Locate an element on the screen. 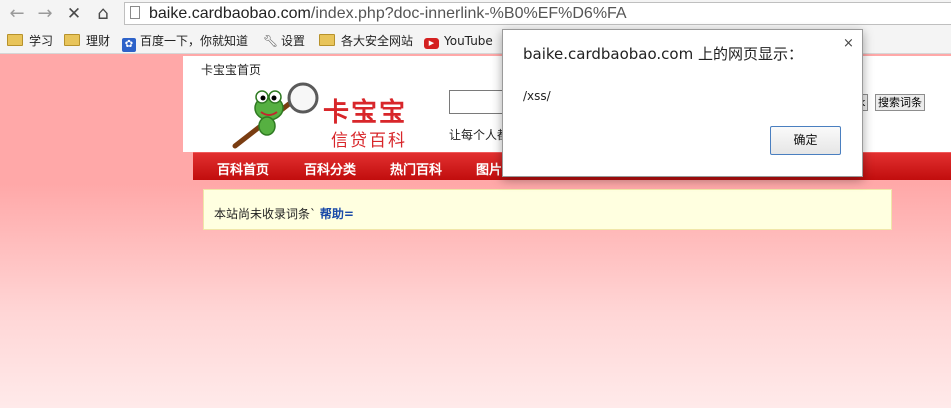 The width and height of the screenshot is (951, 408). bookmark-study: 学习 is located at coordinates (30, 41).